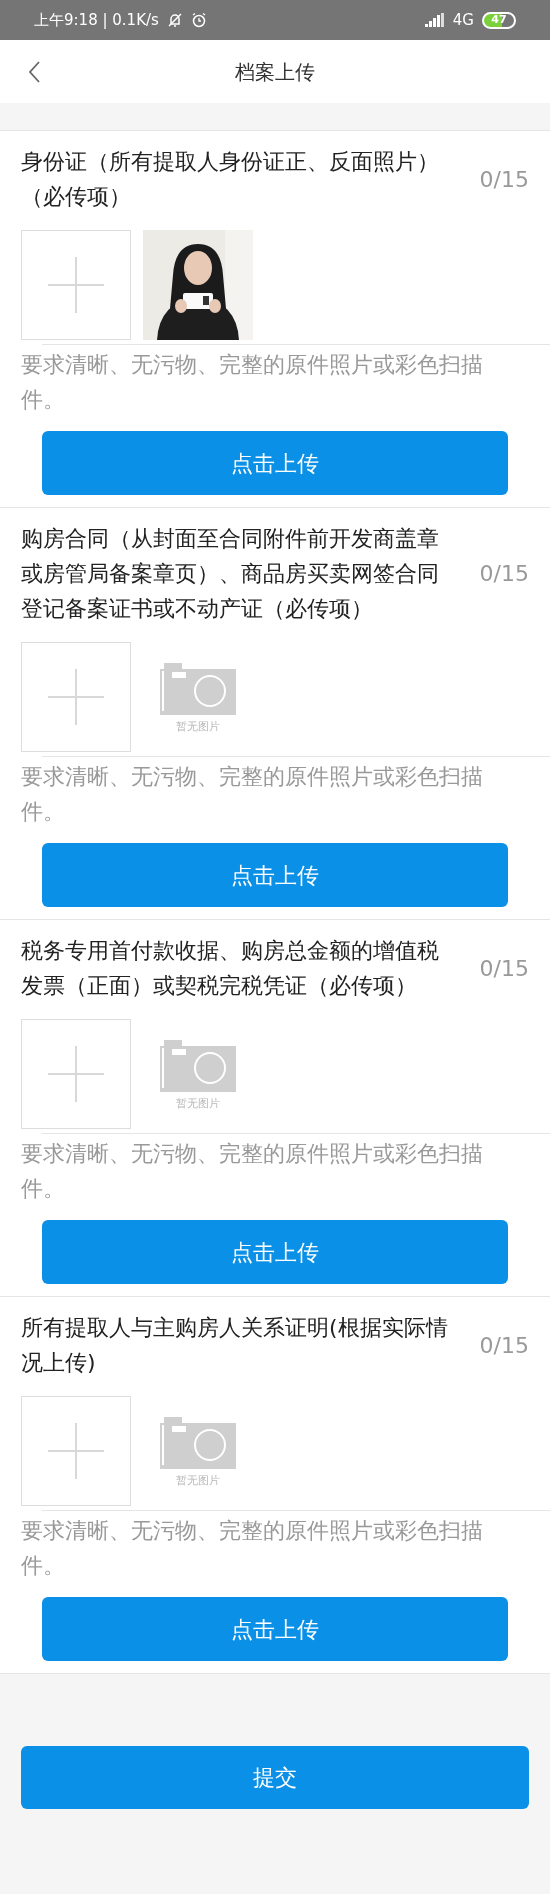 This screenshot has height=1894, width=550. What do you see at coordinates (198, 20) in the screenshot?
I see `alarm-icon` at bounding box center [198, 20].